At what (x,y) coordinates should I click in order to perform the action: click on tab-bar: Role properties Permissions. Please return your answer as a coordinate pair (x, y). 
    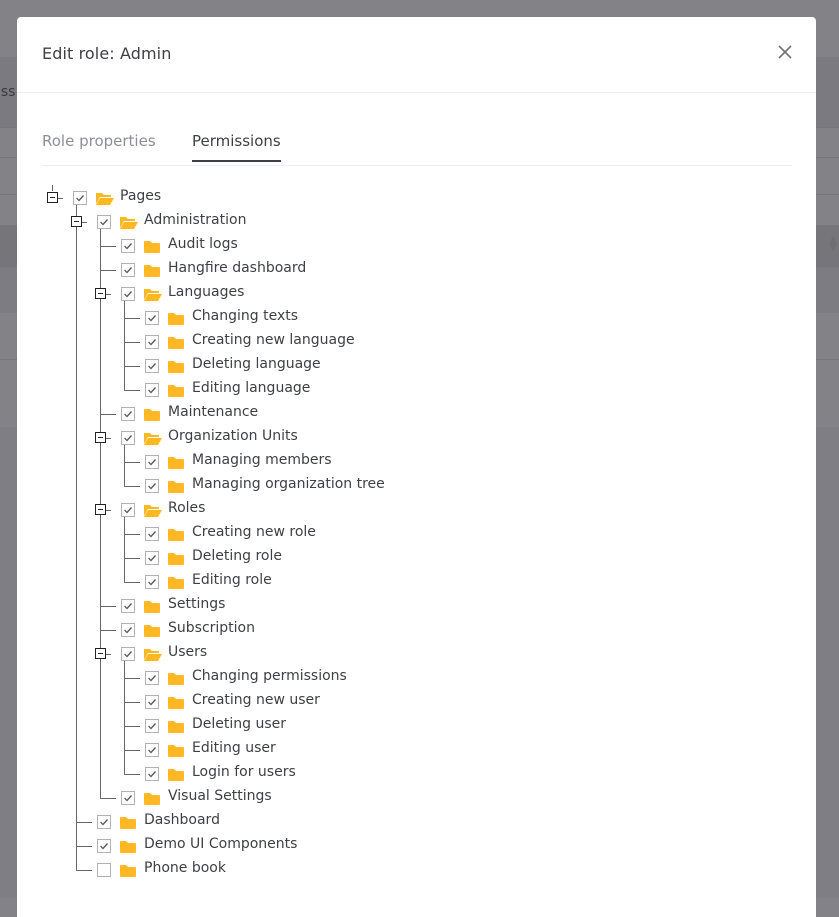
    Looking at the image, I should click on (417, 146).